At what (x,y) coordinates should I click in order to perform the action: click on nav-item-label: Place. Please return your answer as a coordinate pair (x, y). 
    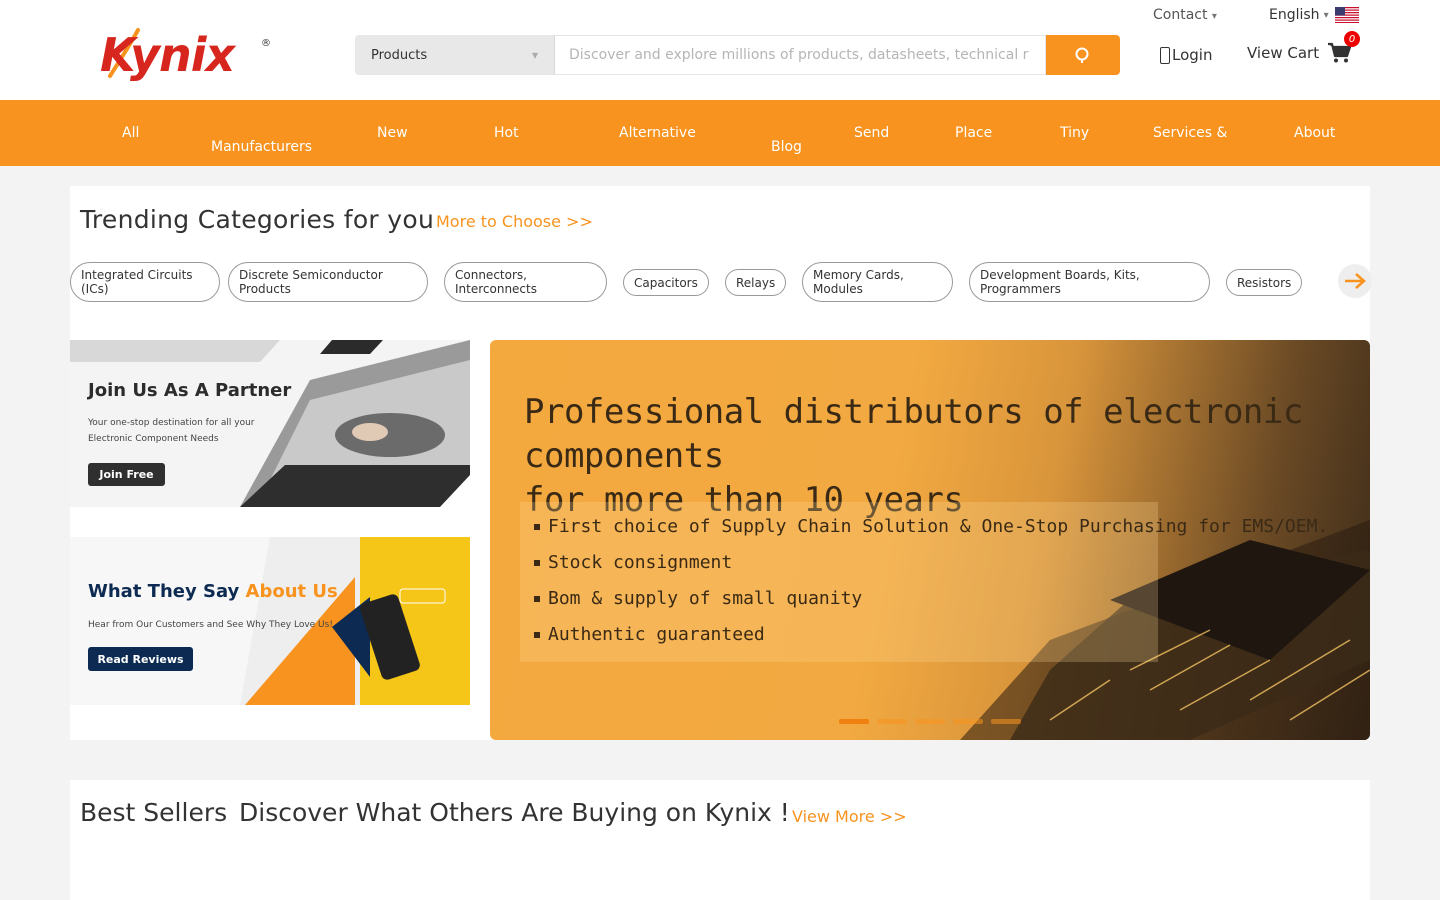
    Looking at the image, I should click on (974, 133).